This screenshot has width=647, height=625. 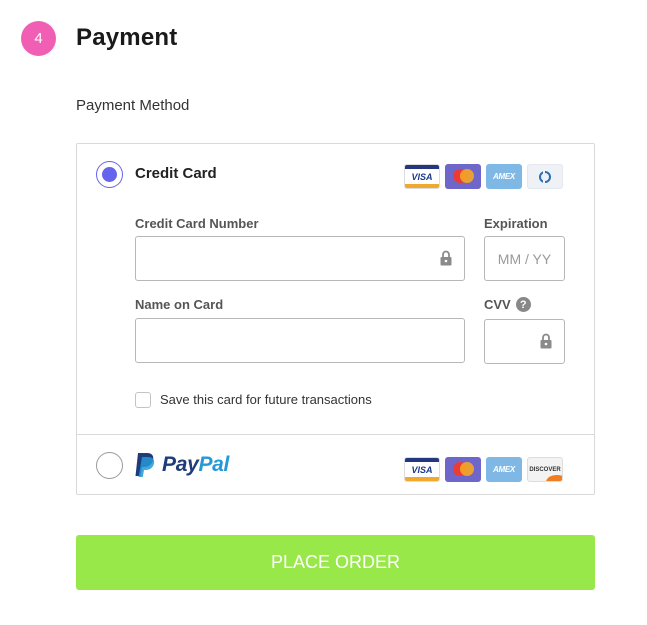 I want to click on paypal-logo: PayPal, so click(x=181, y=465).